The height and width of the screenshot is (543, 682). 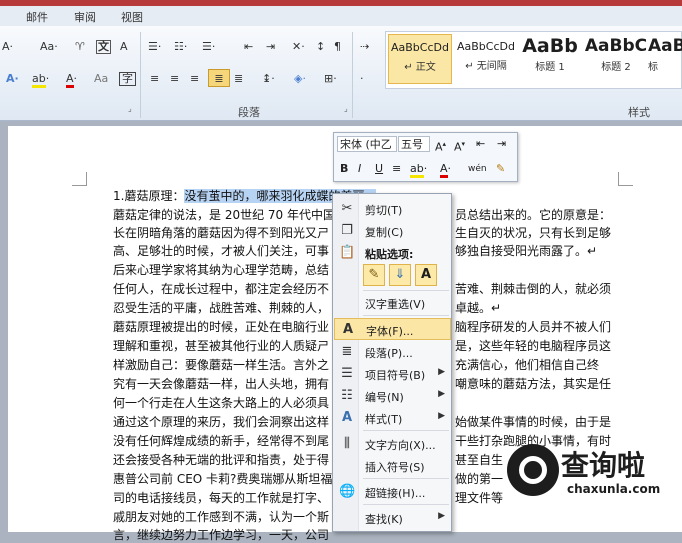 I want to click on menu-item-label: 编号(N), so click(x=384, y=397).